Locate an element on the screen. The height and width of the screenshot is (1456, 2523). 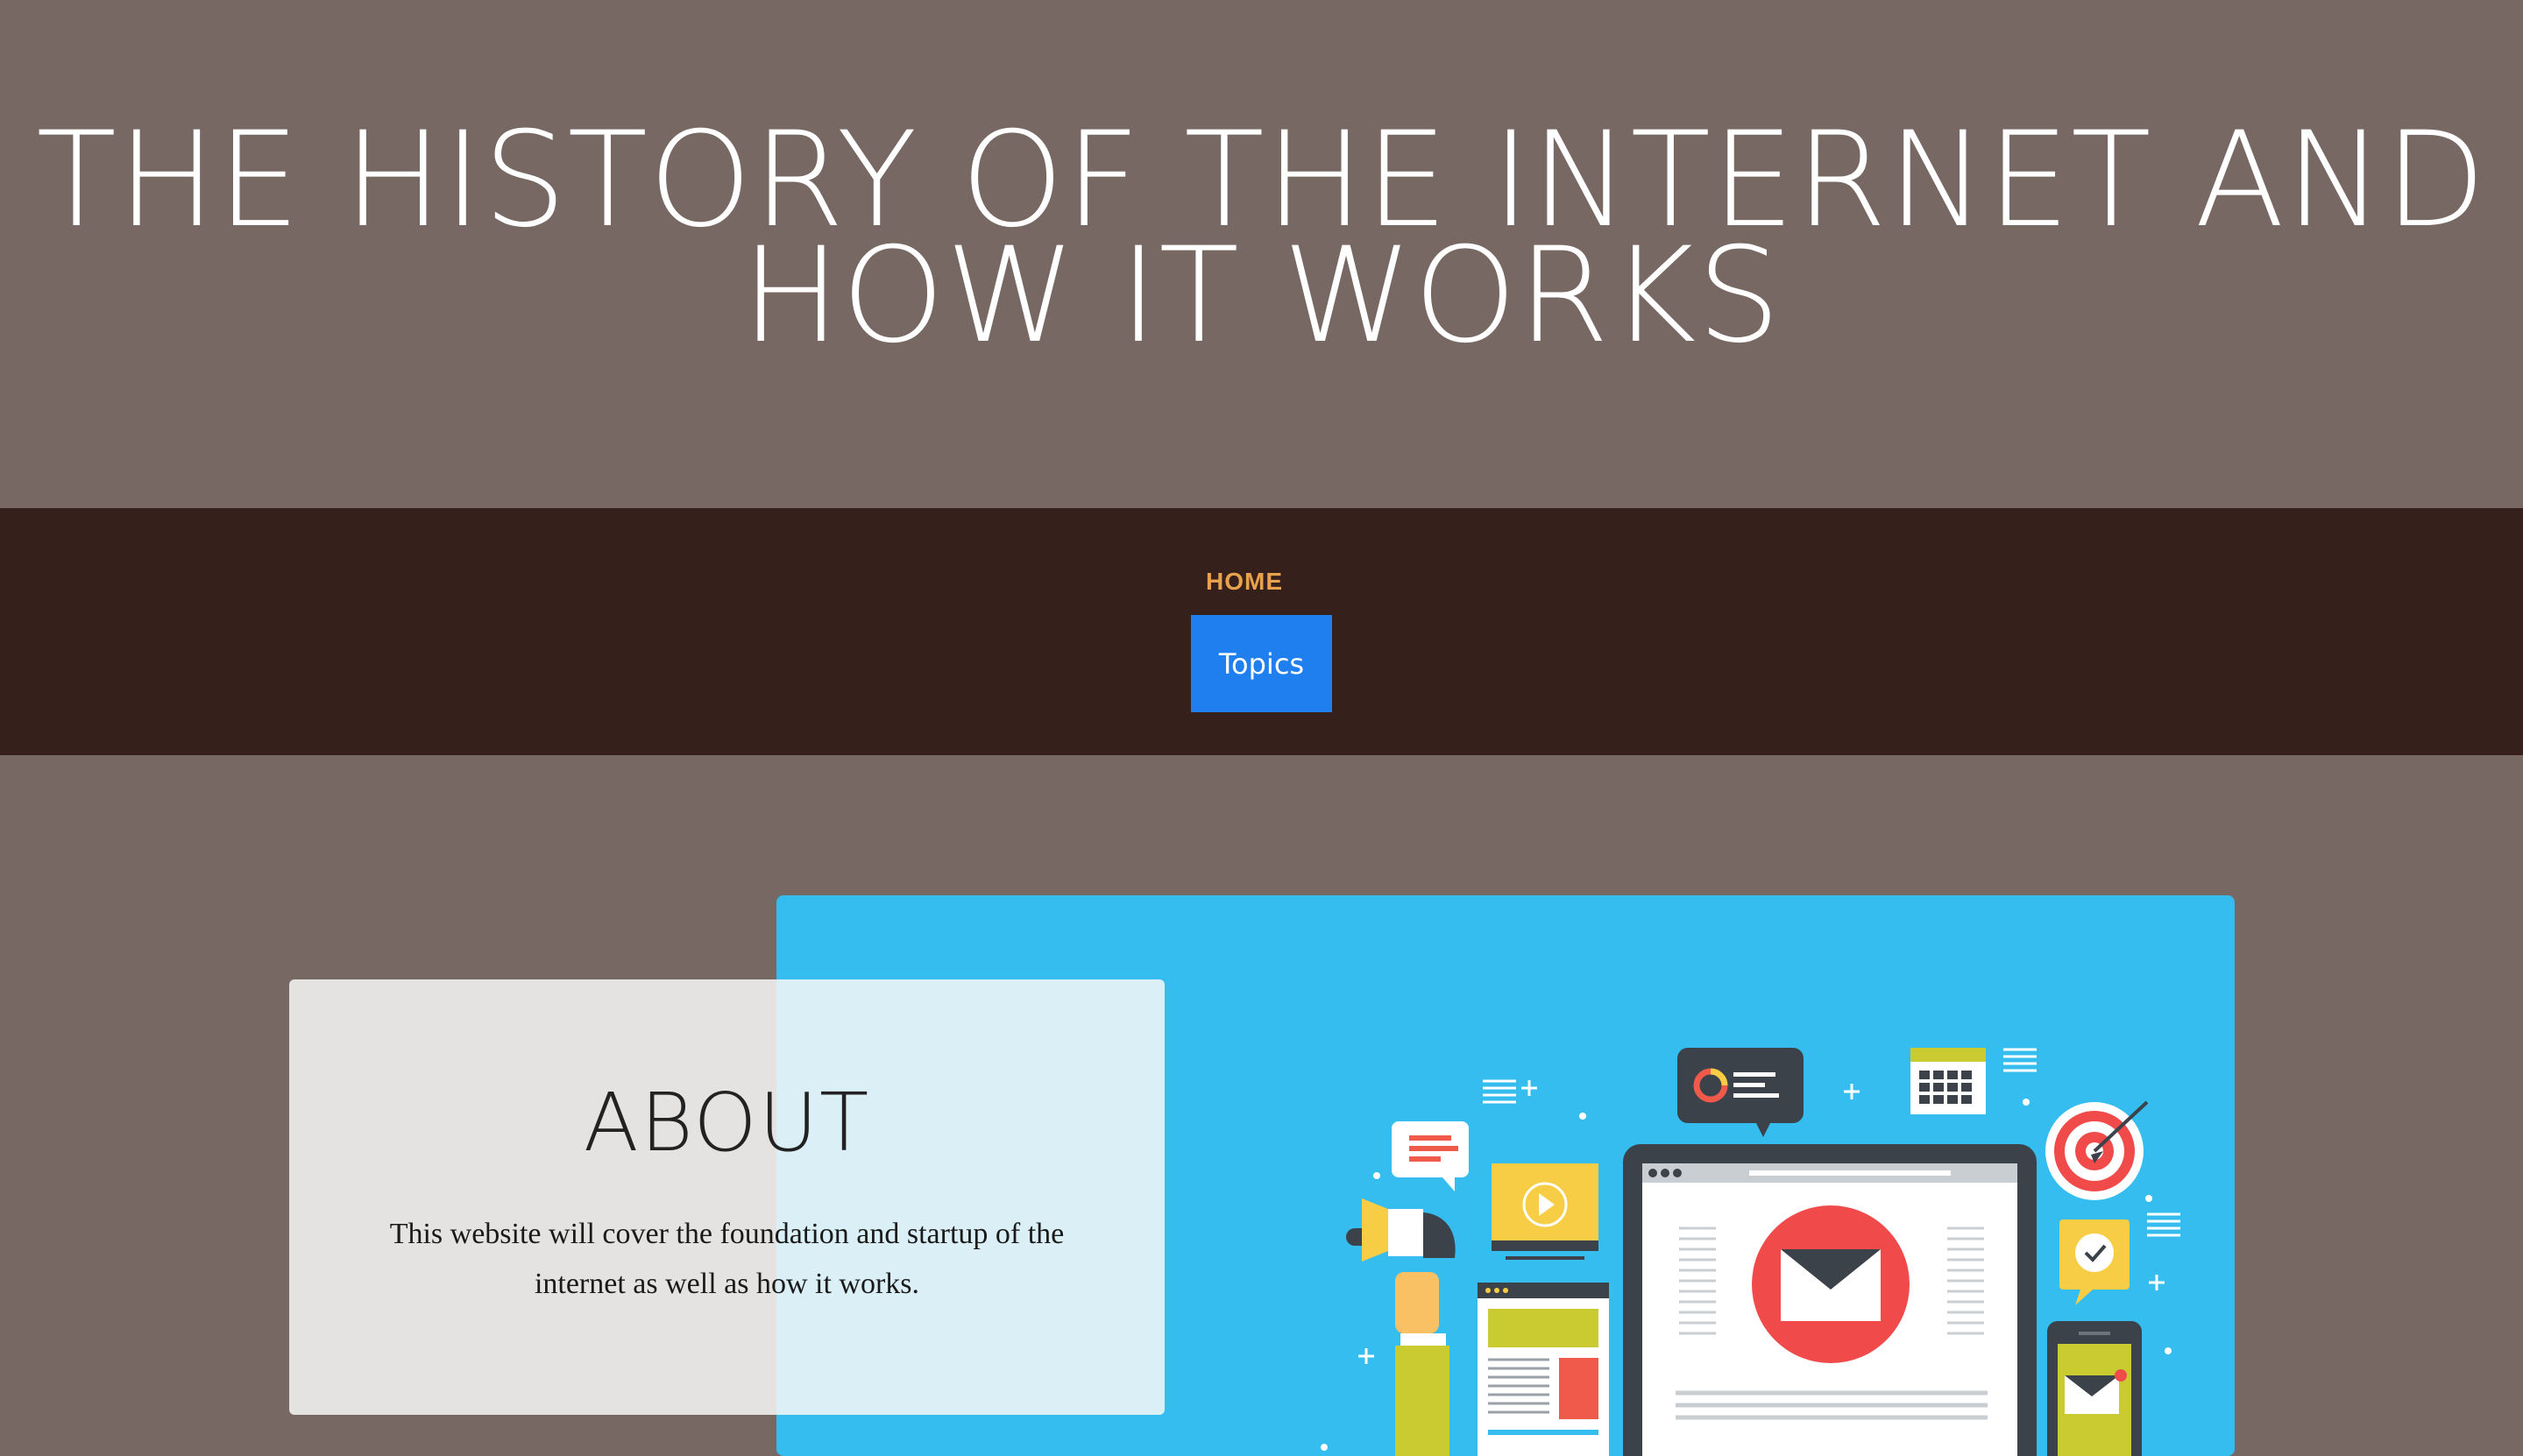
analytics-bubble-icon is located at coordinates (1741, 1092).